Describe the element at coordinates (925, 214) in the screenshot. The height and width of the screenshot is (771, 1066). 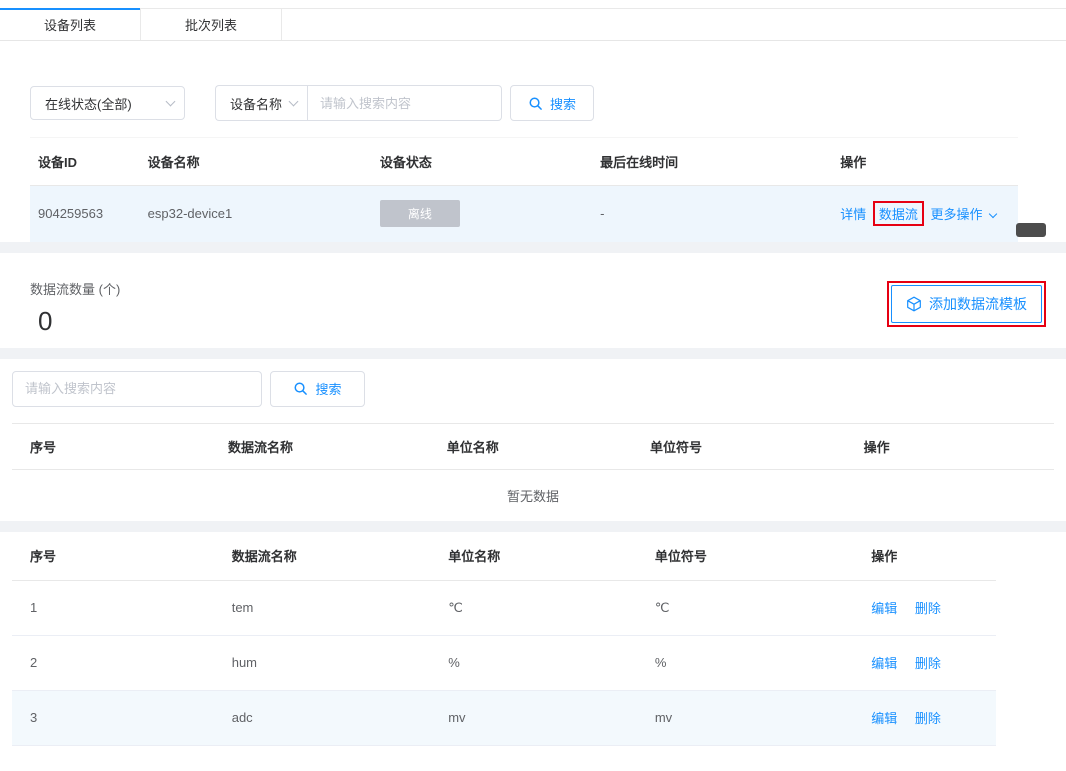
I see `device-actions-cell: 详情 数据流 更多操作` at that location.